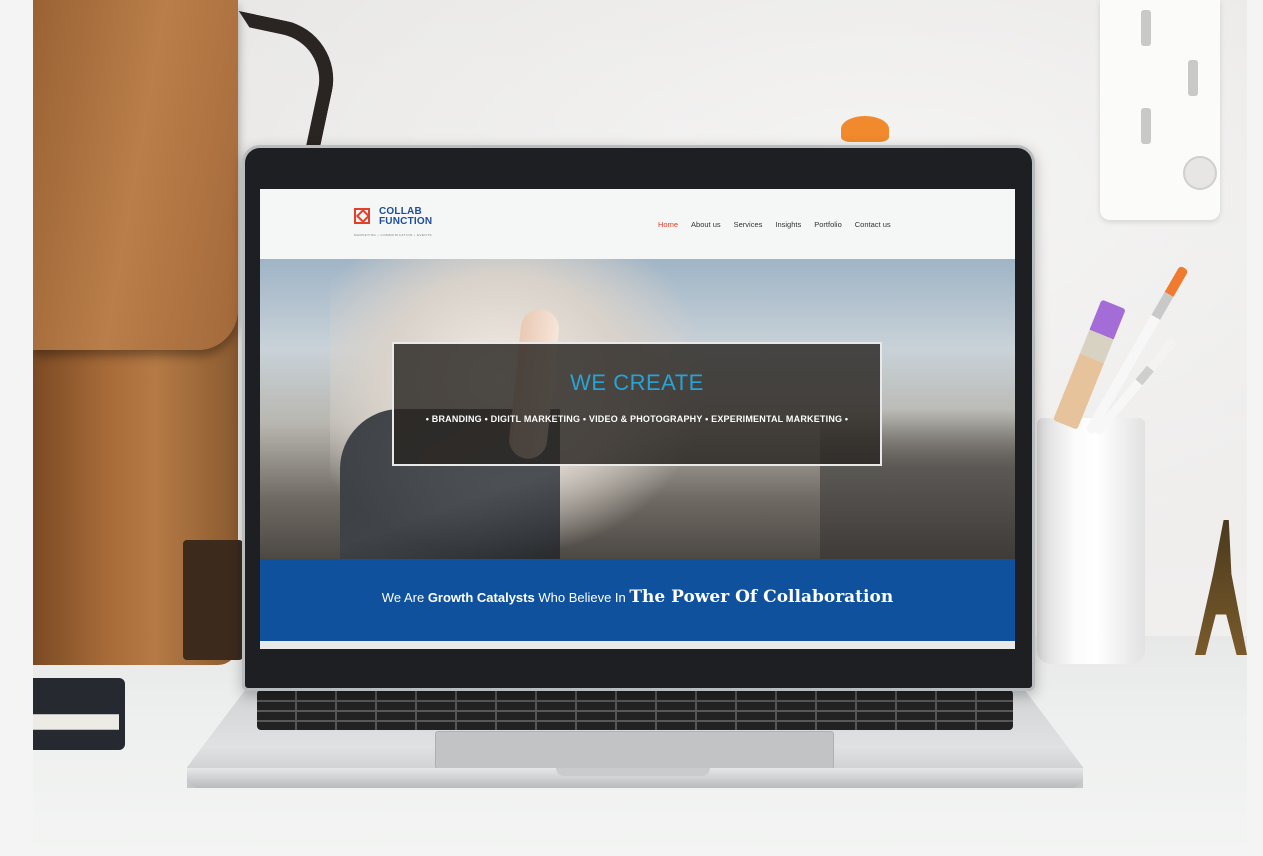  I want to click on logo-line-2: FUNCTION, so click(406, 221).